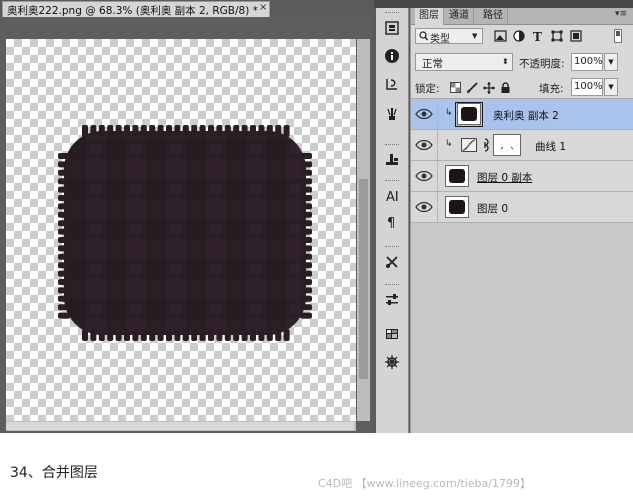 This screenshot has height=503, width=633. I want to click on navigator-icon, so click(392, 362).